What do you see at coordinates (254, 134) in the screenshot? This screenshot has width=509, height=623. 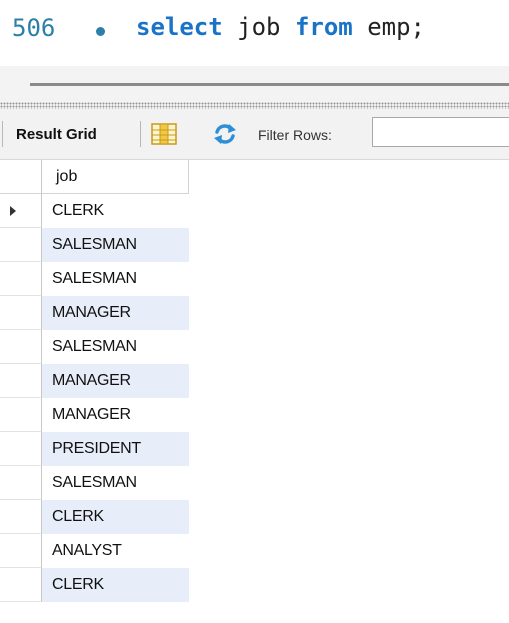 I see `result-toolbar: Result Grid Filter Rows:` at bounding box center [254, 134].